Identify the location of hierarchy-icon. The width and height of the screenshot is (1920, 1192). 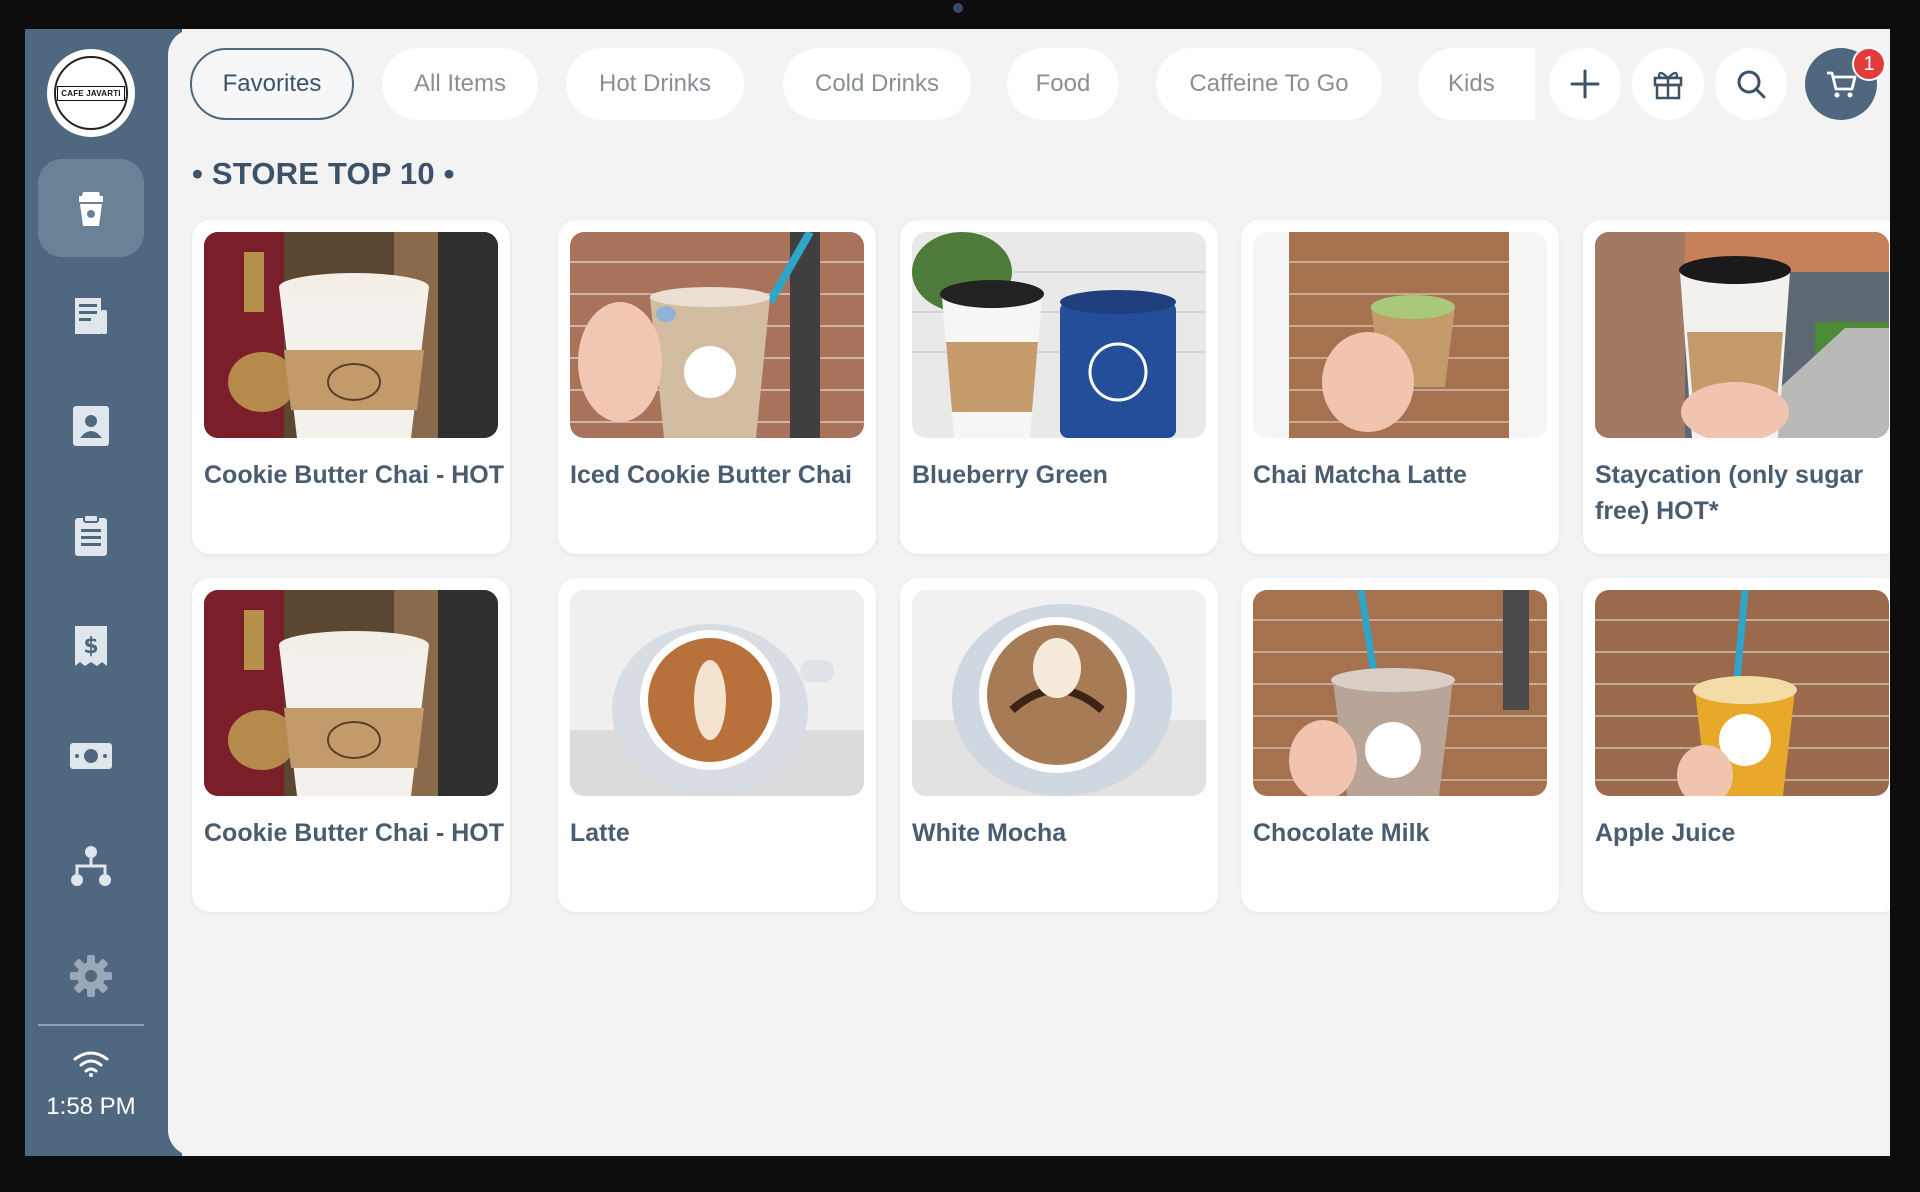
(91, 866).